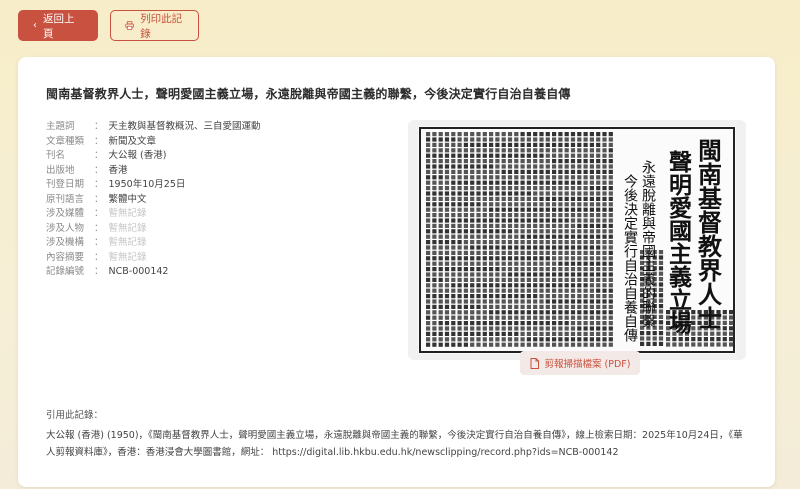 Image resolution: width=800 pixels, height=489 pixels. Describe the element at coordinates (58, 25) in the screenshot. I see `back-button: ‹ 返回上頁` at that location.